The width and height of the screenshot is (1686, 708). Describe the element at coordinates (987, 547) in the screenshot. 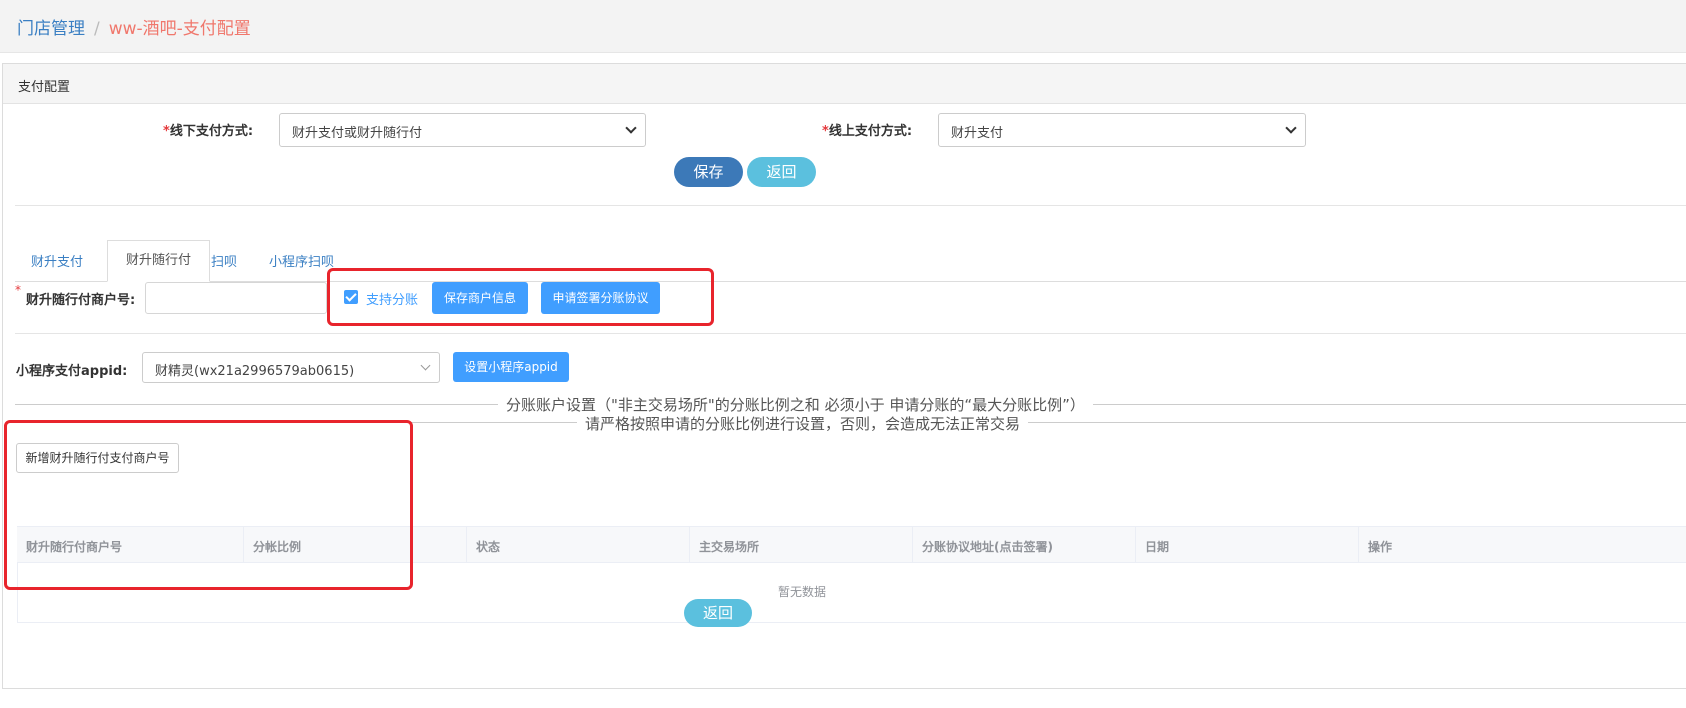

I see `column-header: 分账协议地址(点击签署)` at that location.